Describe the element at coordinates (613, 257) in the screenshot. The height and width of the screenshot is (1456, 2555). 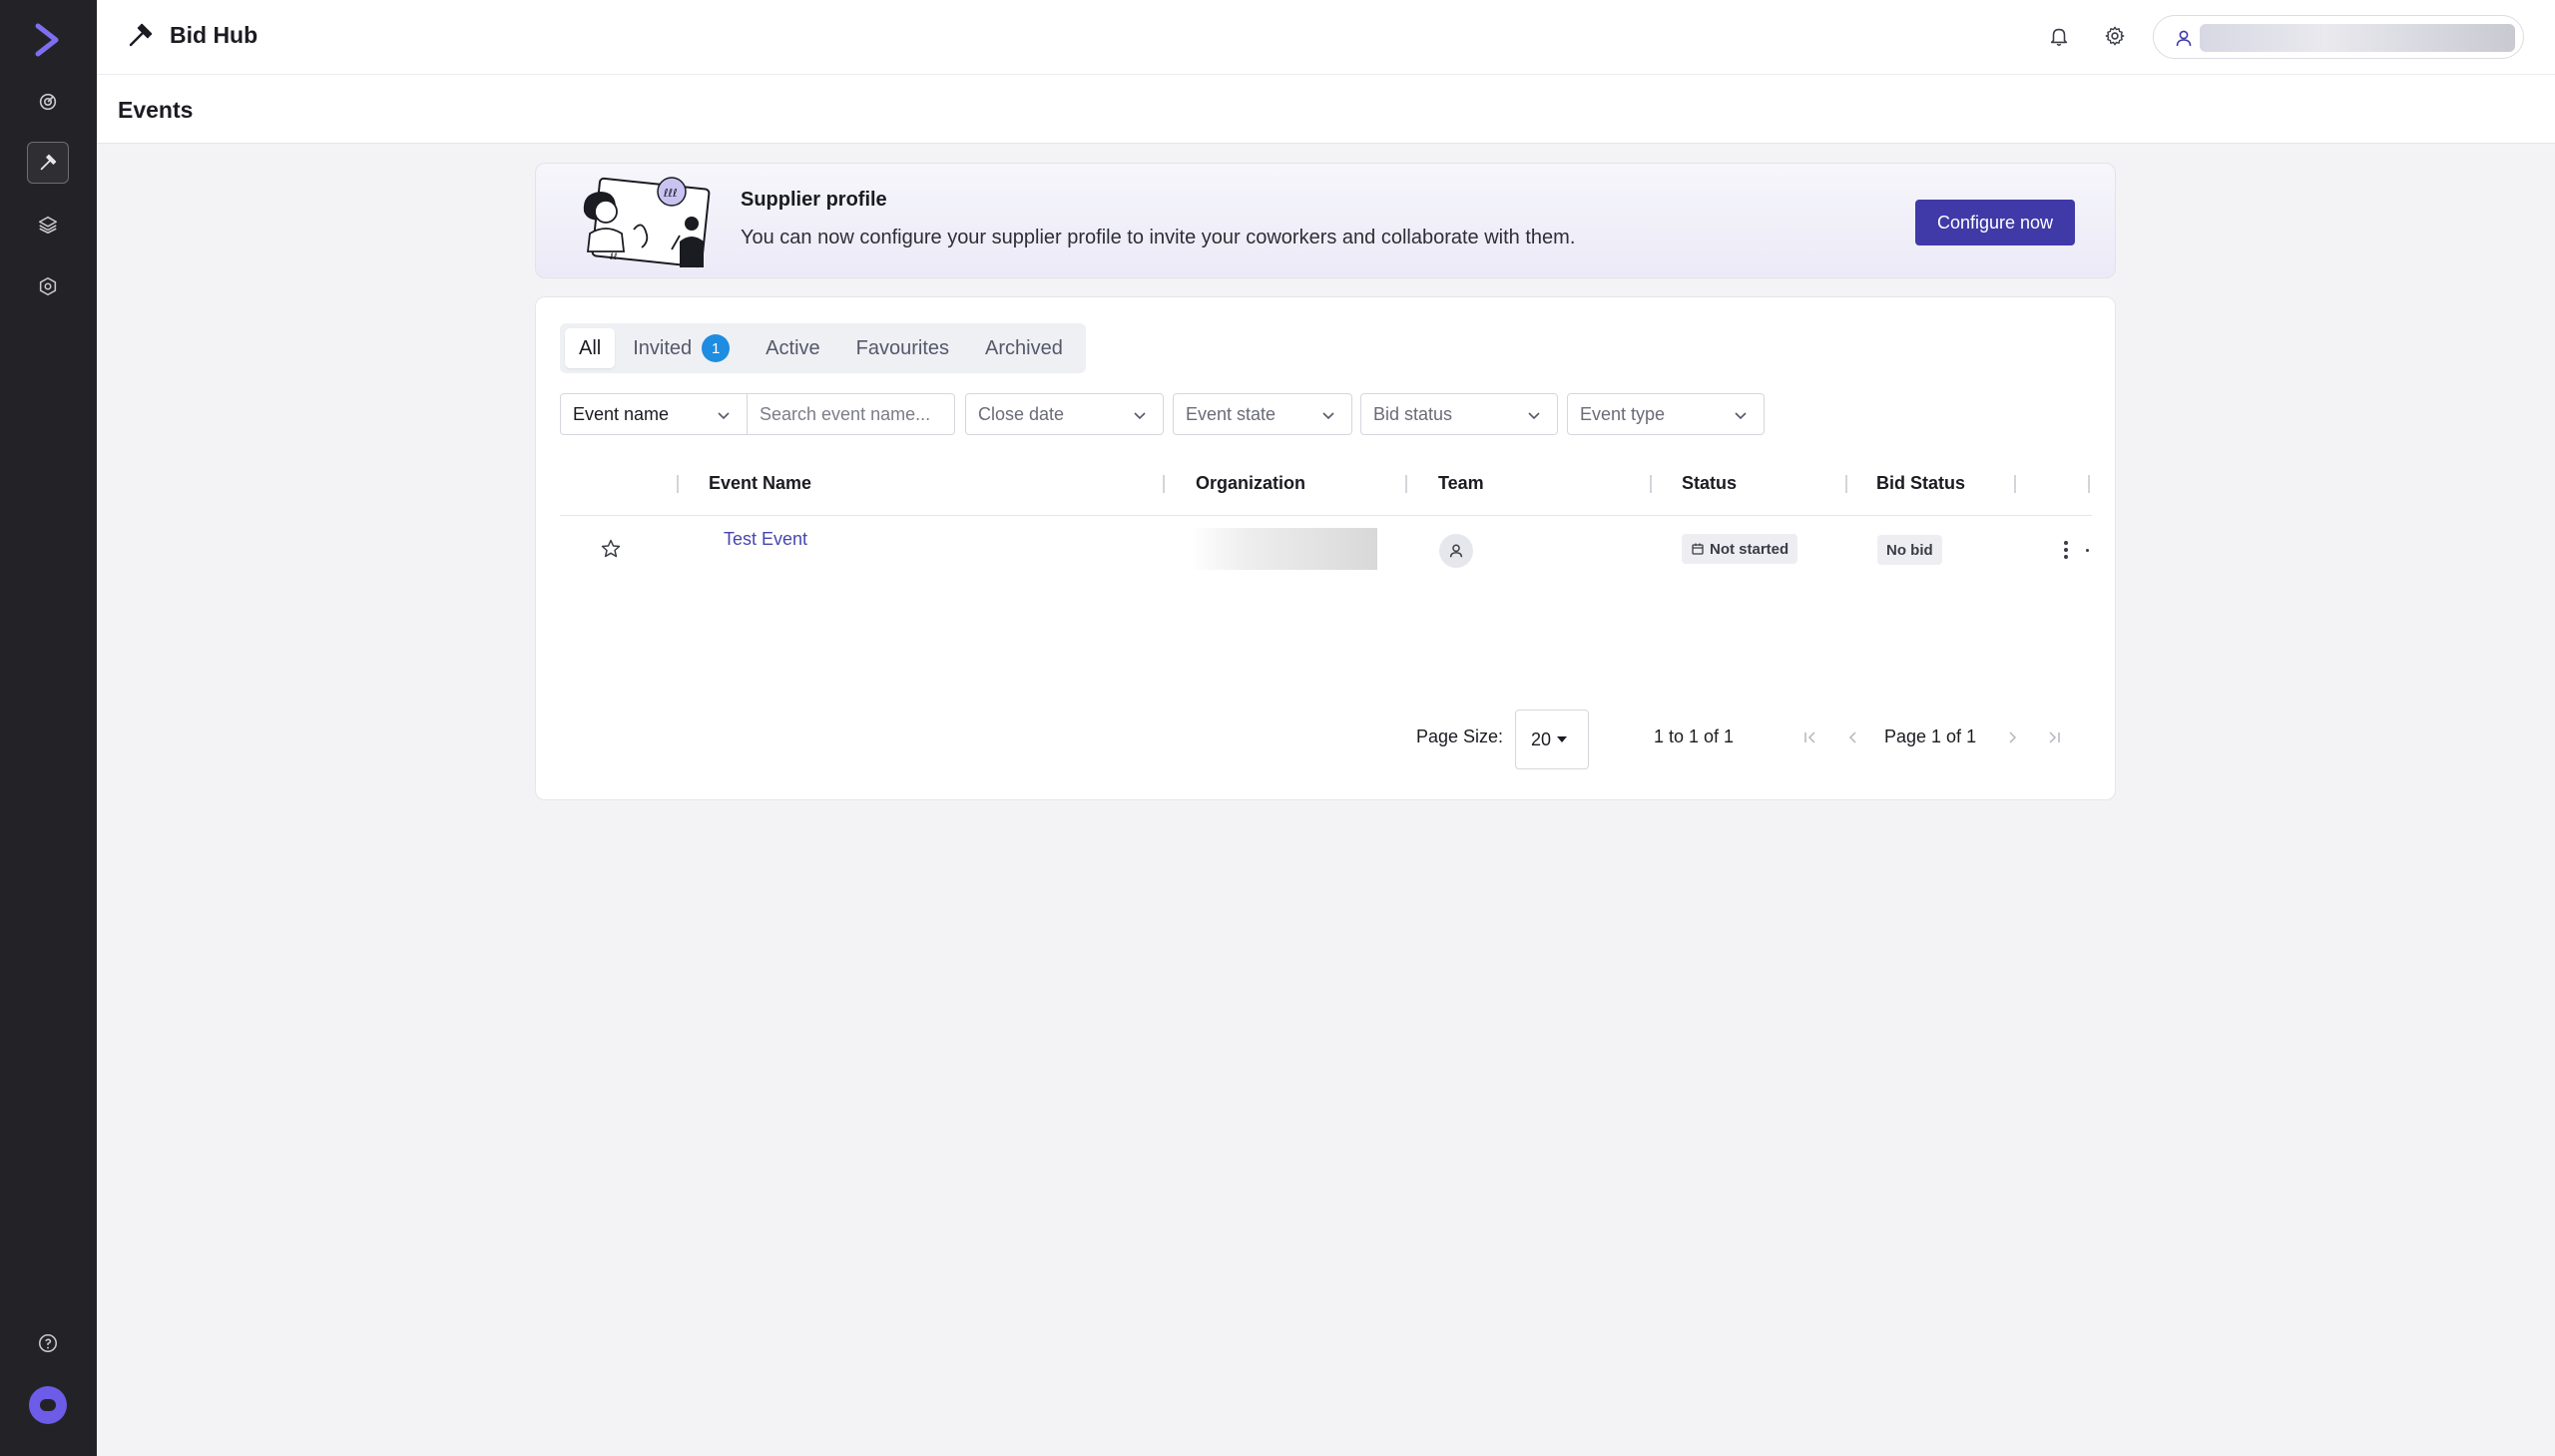
I see `svg-text: ℓℓ` at that location.